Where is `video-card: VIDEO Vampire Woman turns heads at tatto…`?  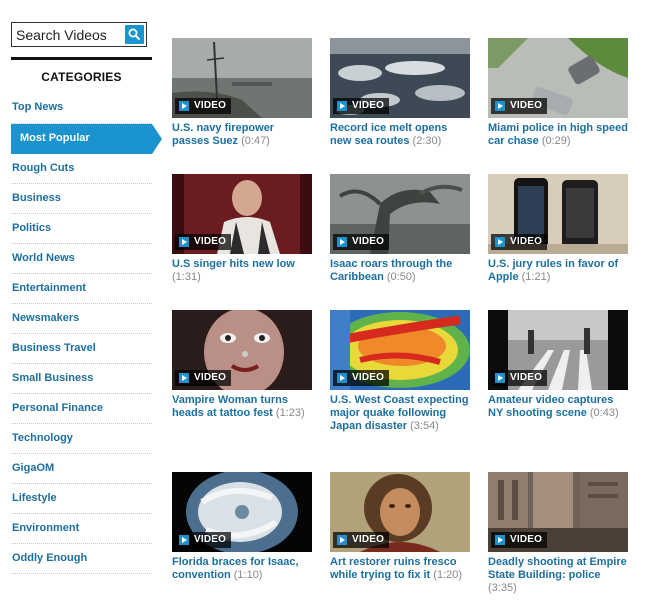
video-card: VIDEO Vampire Woman turns heads at tatto… is located at coordinates (242, 365).